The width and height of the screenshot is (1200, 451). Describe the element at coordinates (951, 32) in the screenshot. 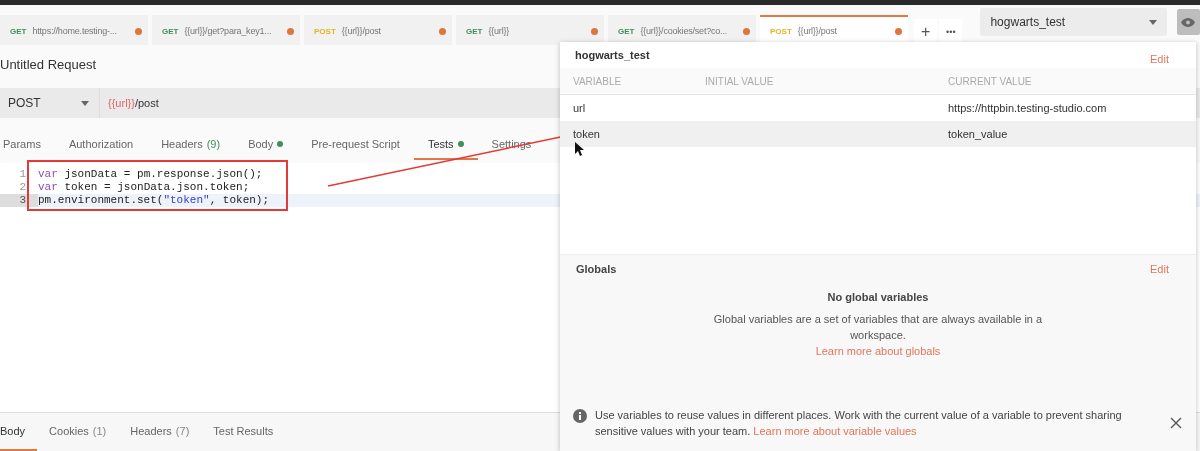

I see `more-button: •••` at that location.